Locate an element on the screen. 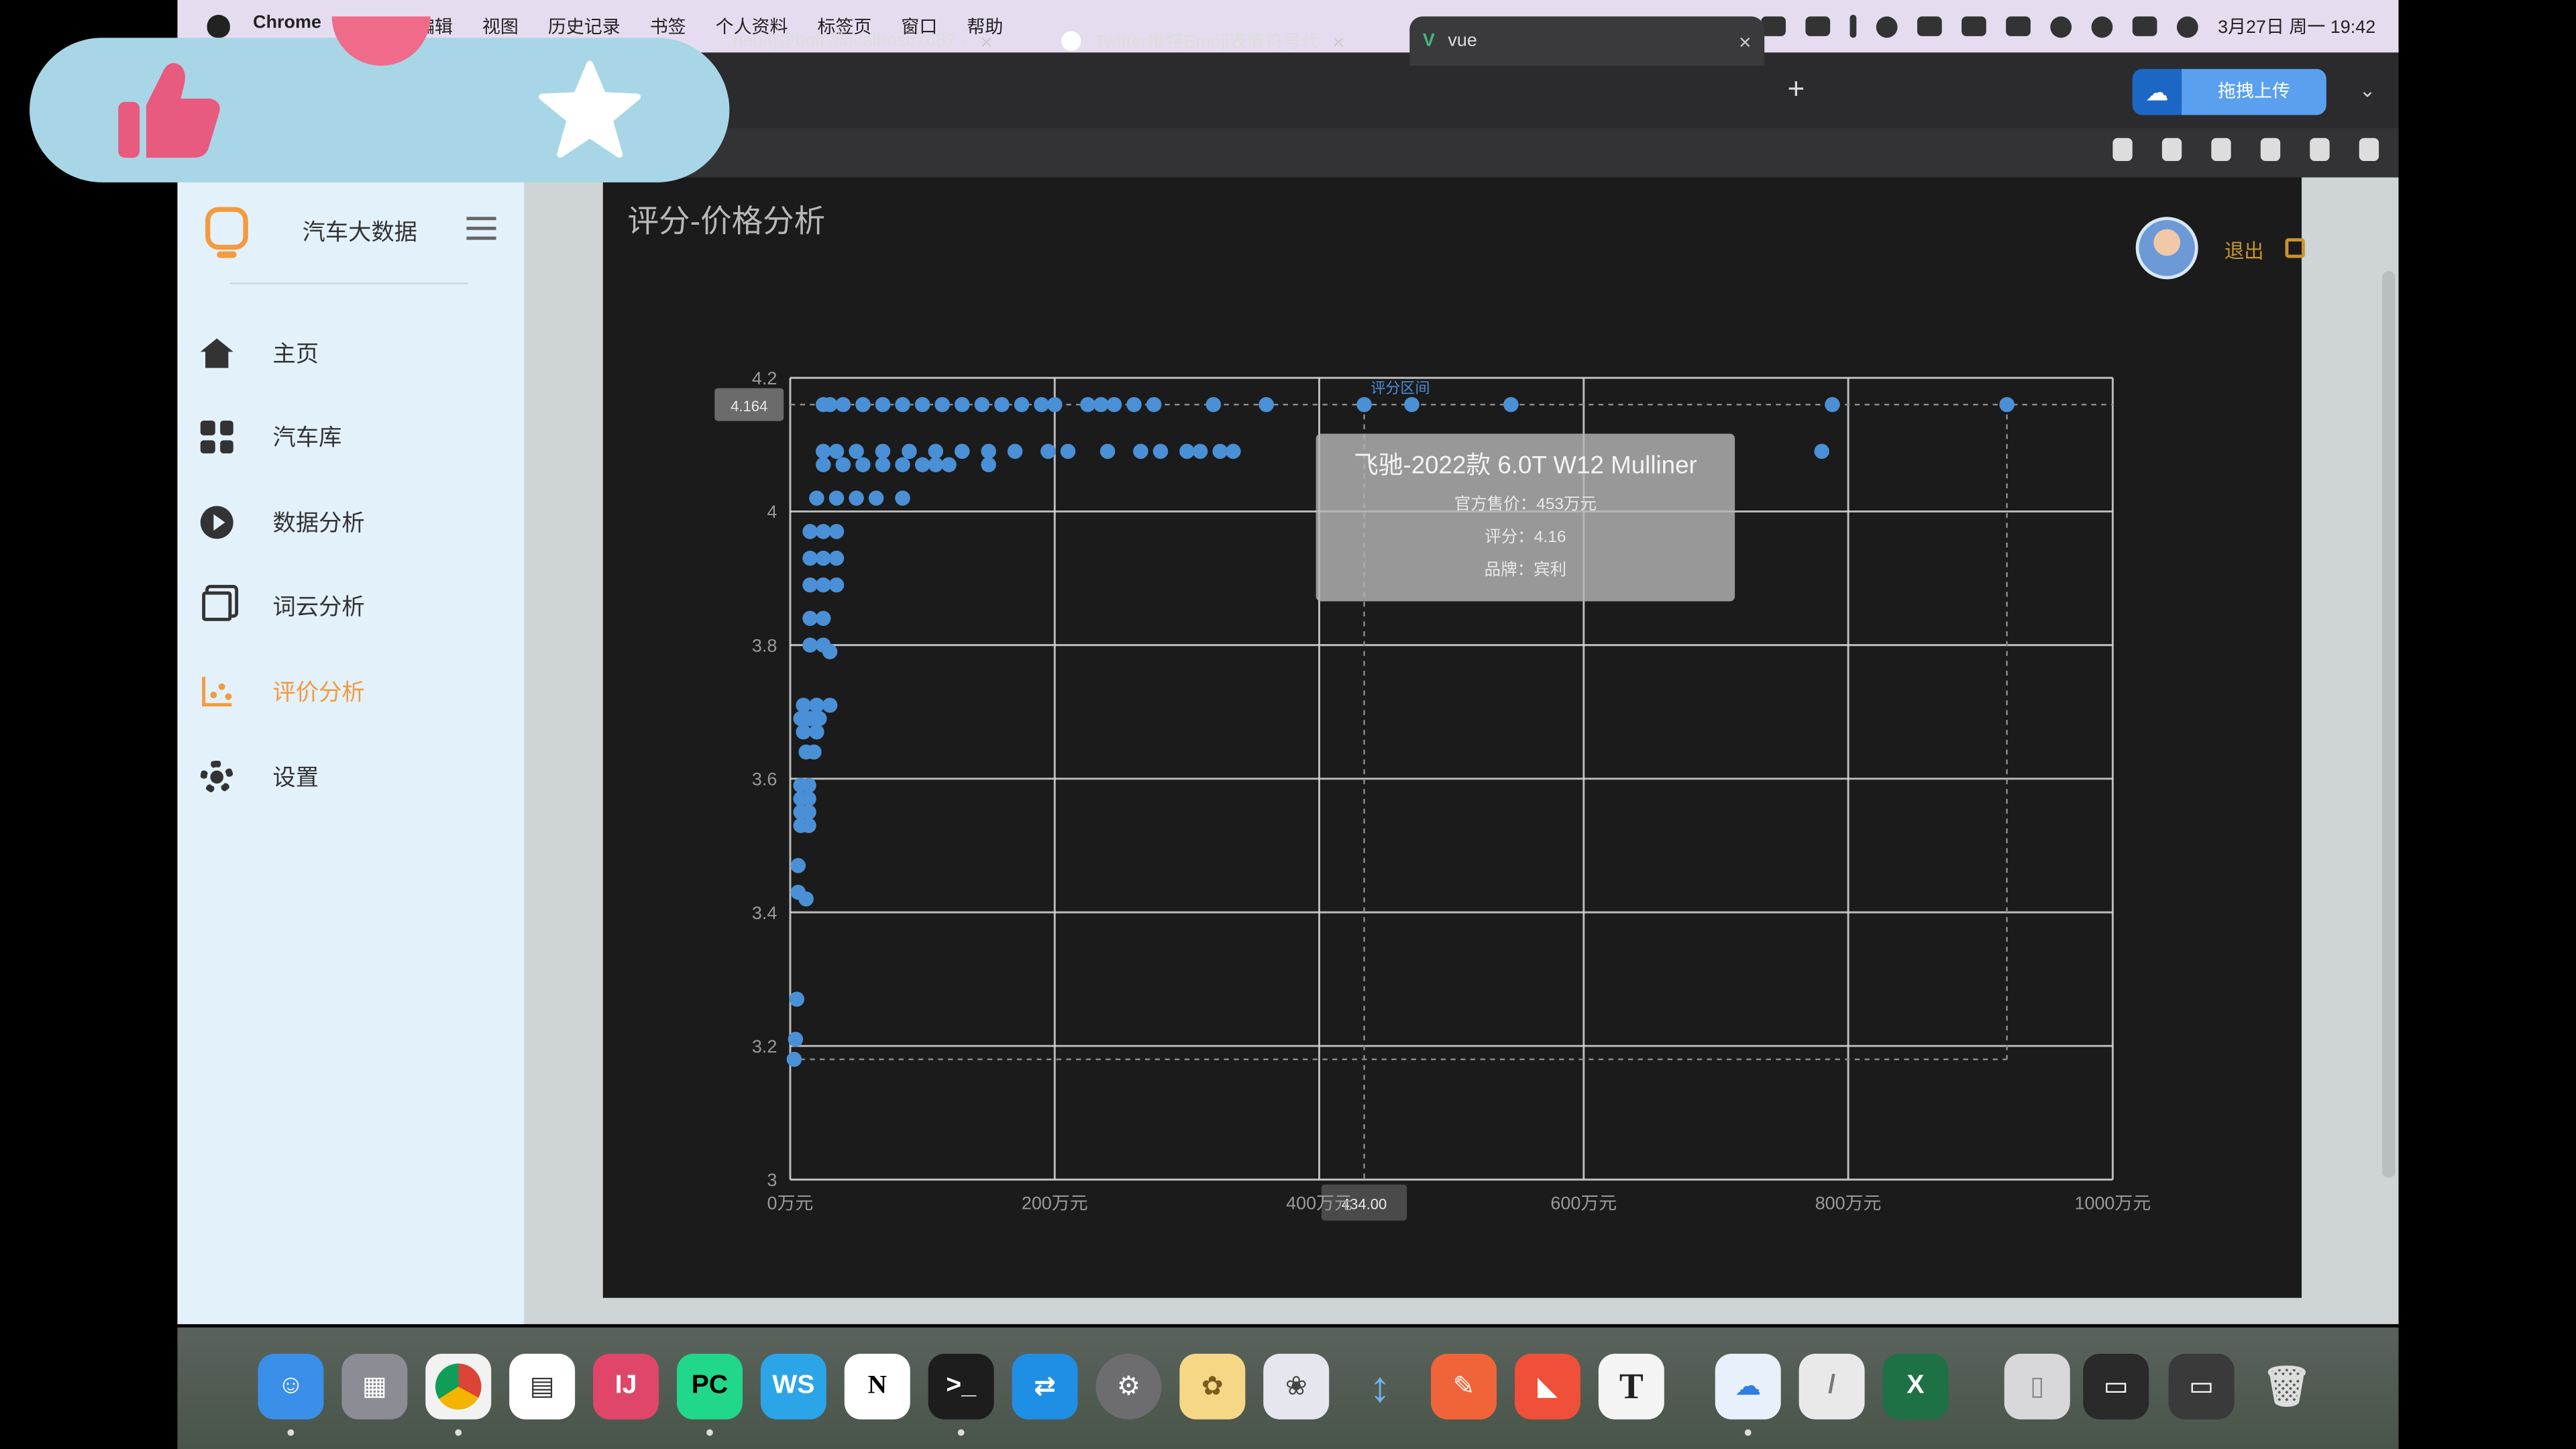  menu-item-app: Chrome is located at coordinates (287, 26).